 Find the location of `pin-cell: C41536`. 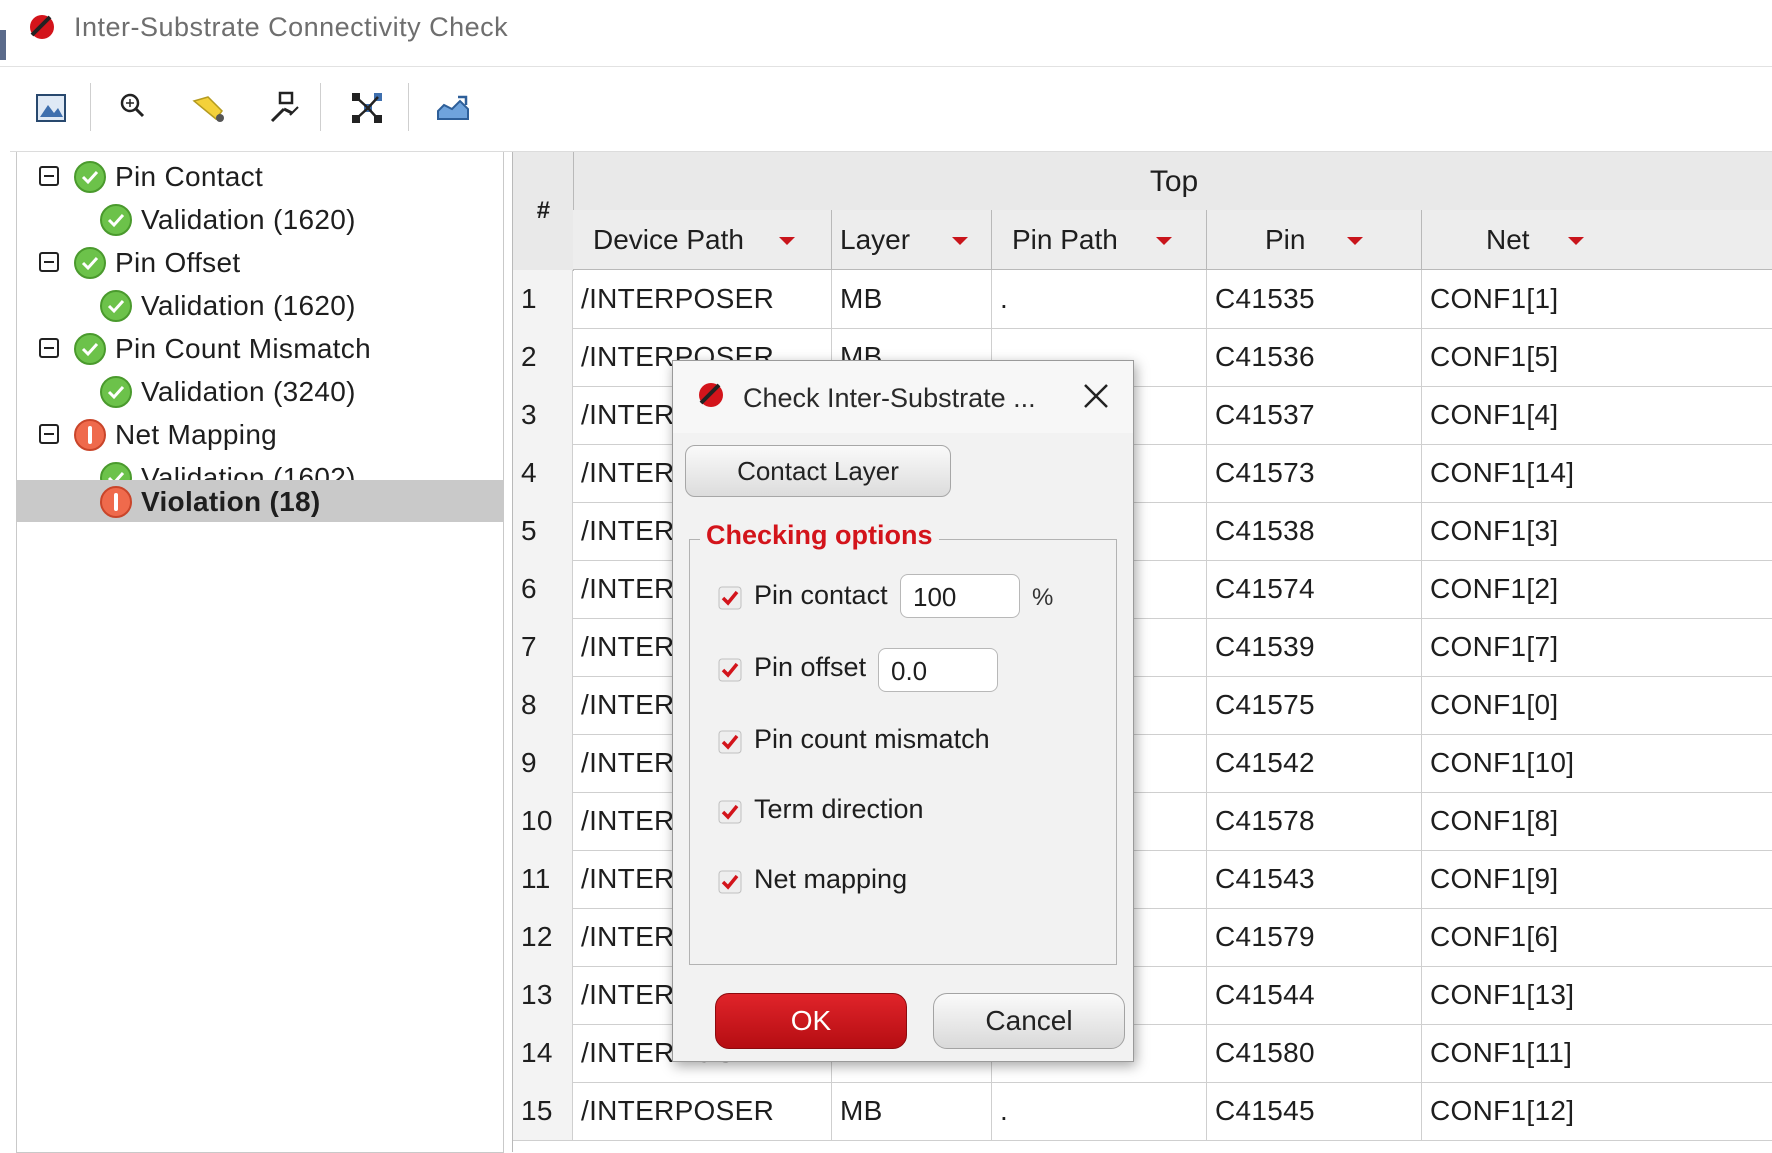

pin-cell: C41536 is located at coordinates (1314, 357).